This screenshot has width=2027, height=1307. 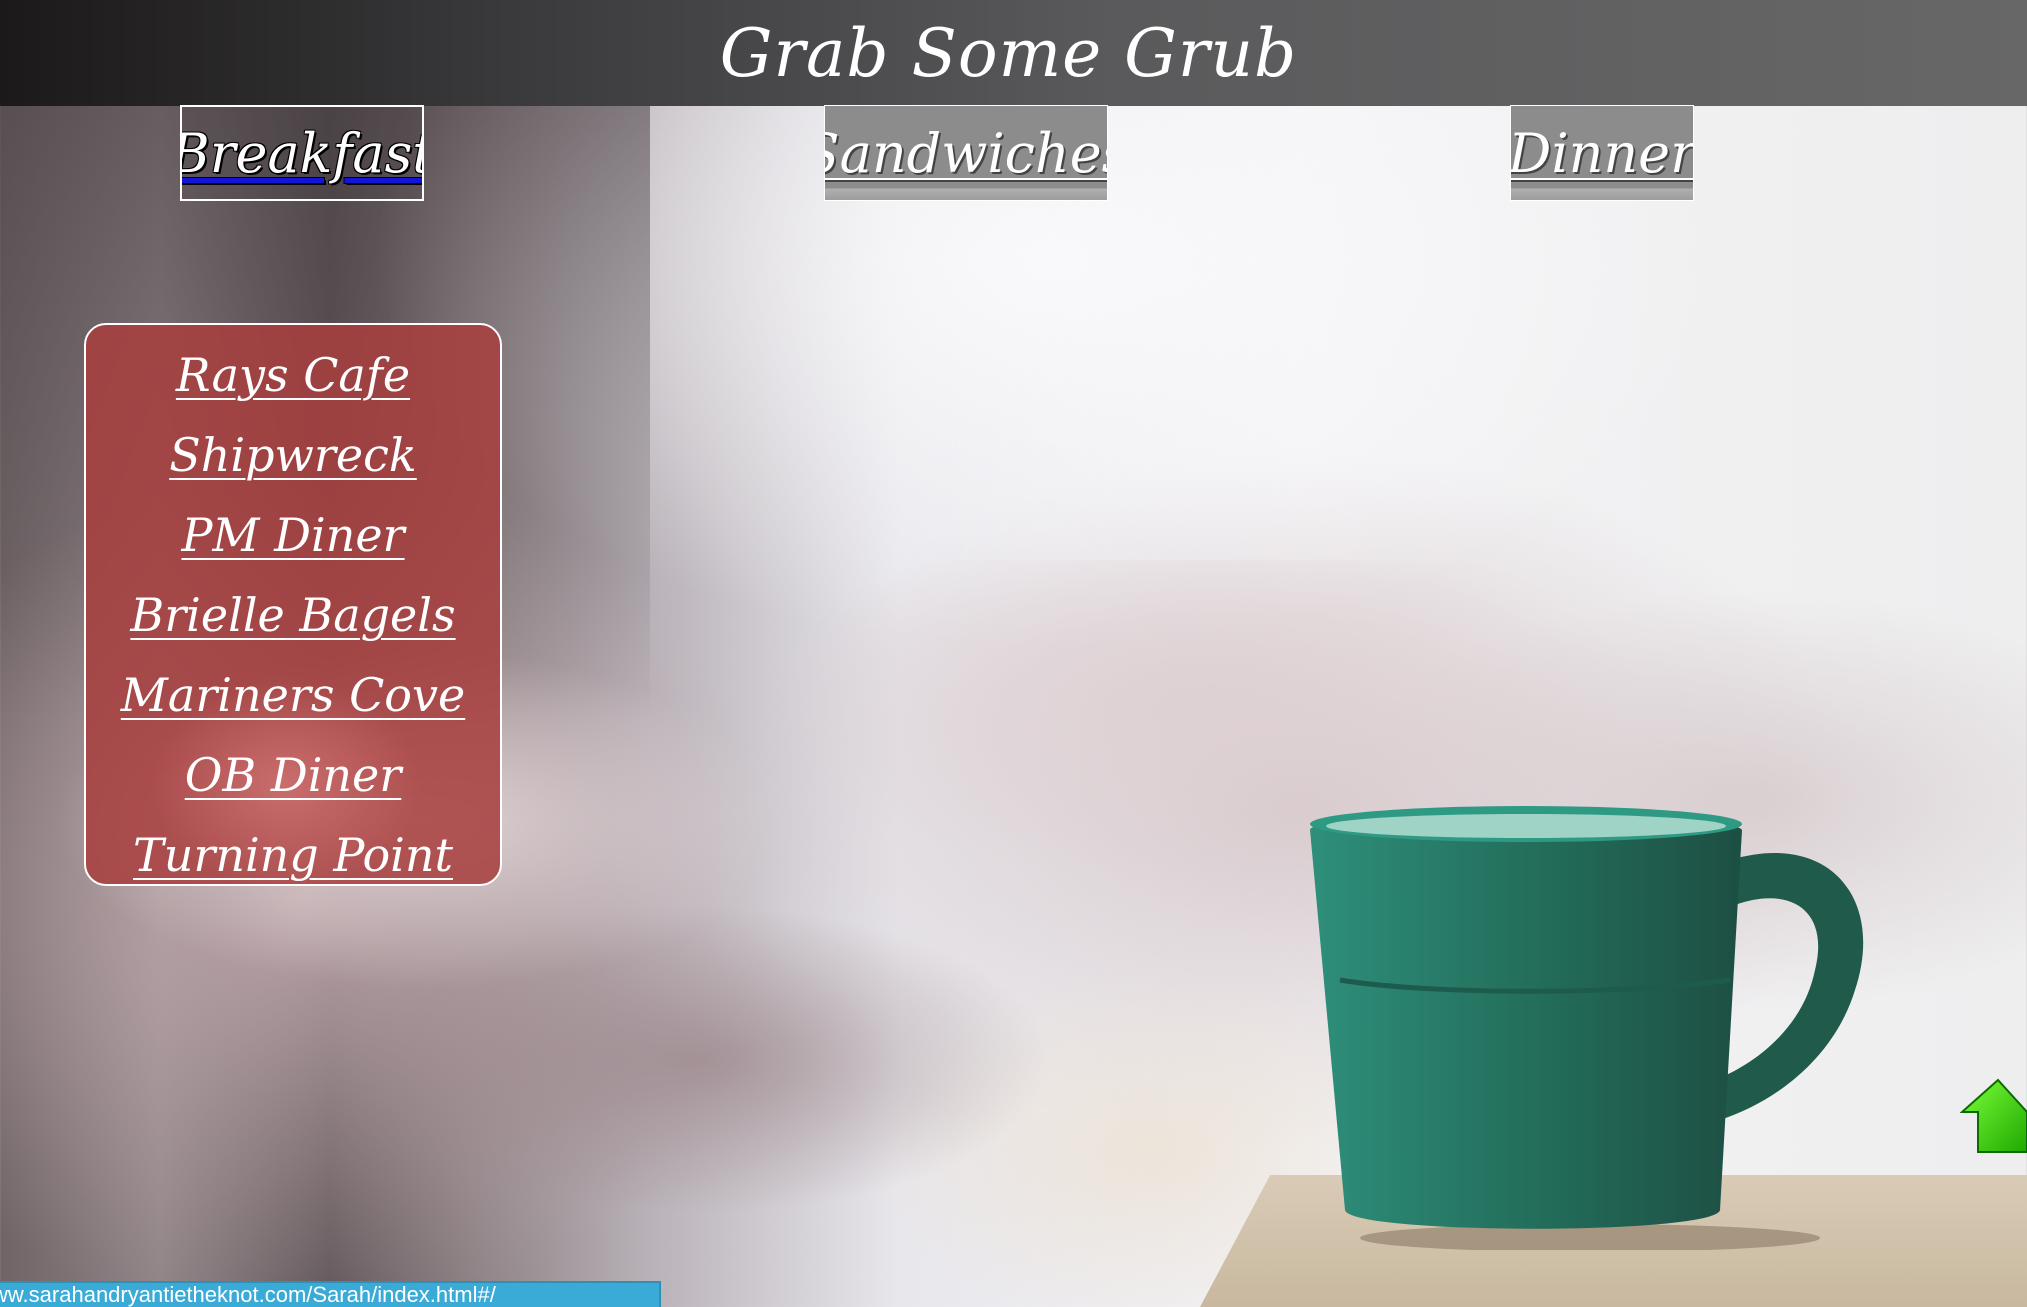 What do you see at coordinates (1602, 153) in the screenshot?
I see `tab-dinner: Dinner` at bounding box center [1602, 153].